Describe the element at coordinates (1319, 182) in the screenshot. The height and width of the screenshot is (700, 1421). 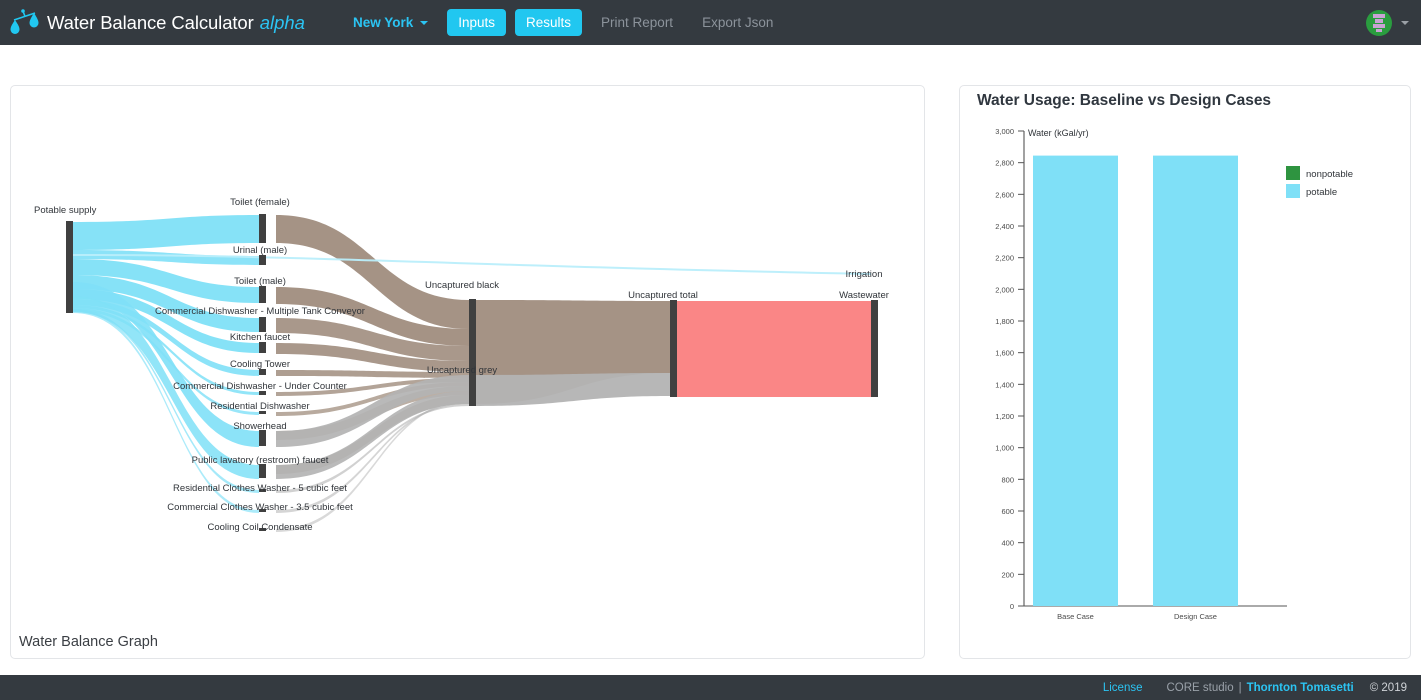
I see `chart-legend: nonpotable potable` at that location.